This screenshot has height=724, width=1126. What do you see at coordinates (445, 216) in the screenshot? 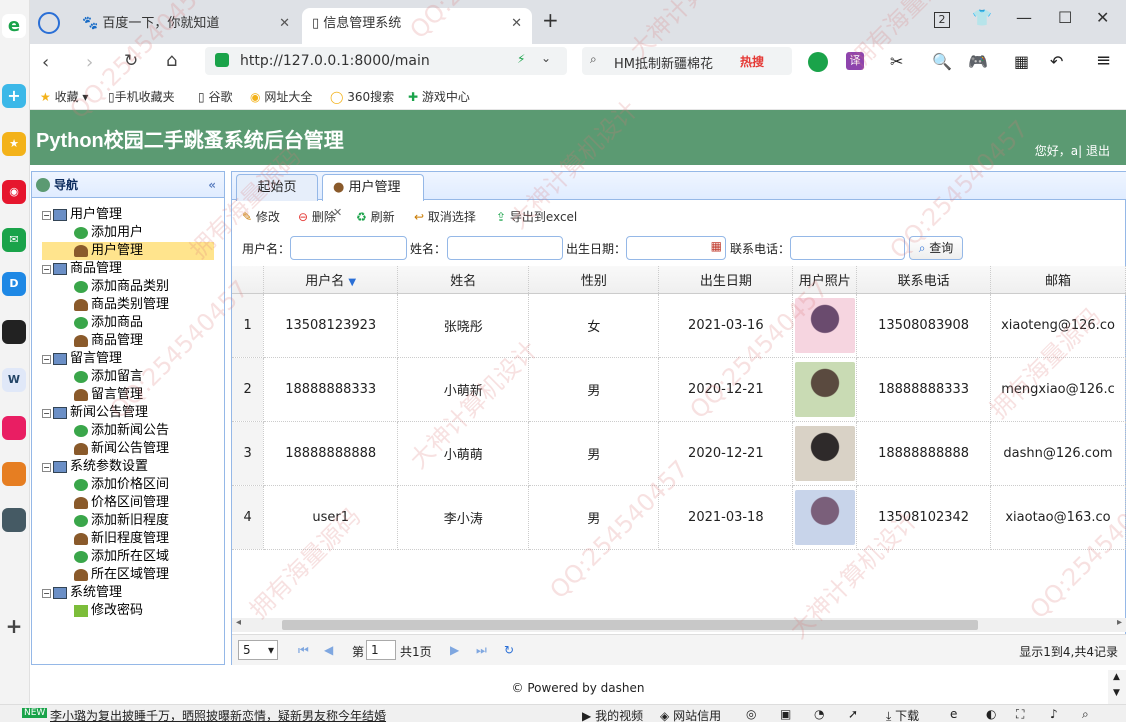
I see `deselect-button: ↩ 取消选择` at bounding box center [445, 216].